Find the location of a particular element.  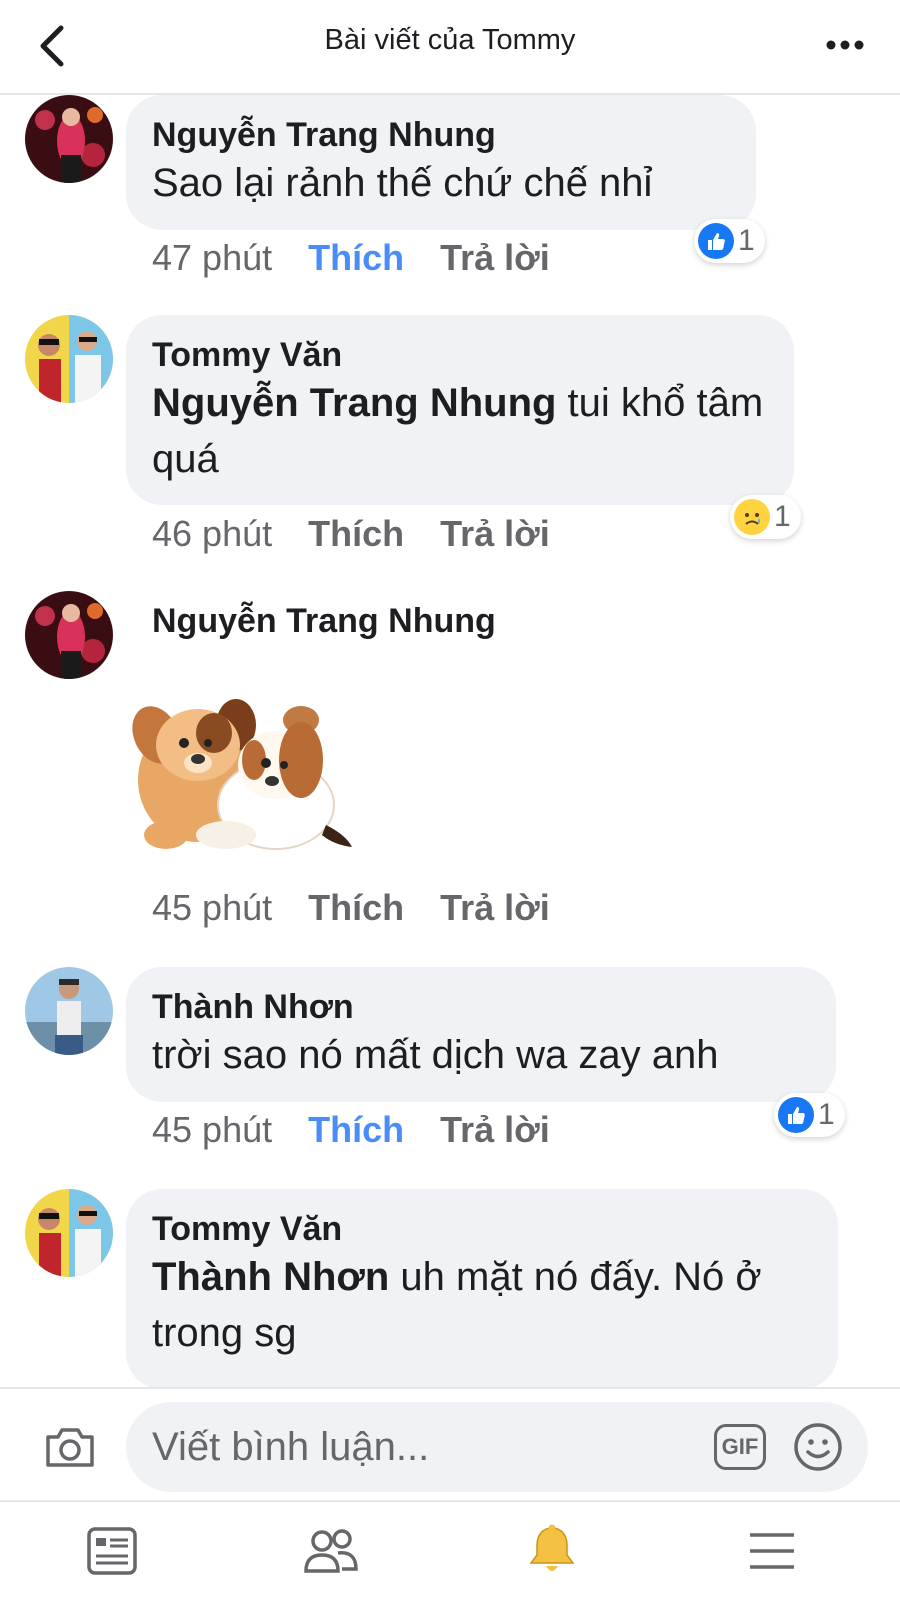

friends-icon is located at coordinates (331, 1551).